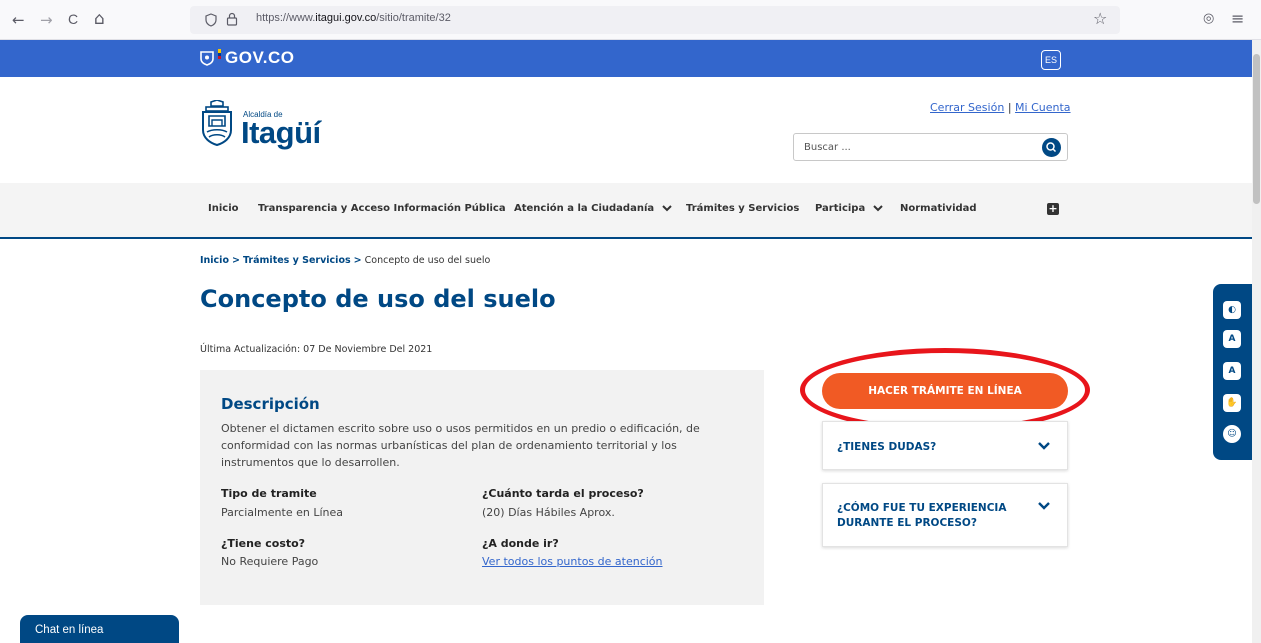 This screenshot has width=1261, height=643. What do you see at coordinates (270, 404) in the screenshot?
I see `description-title: Descripción` at bounding box center [270, 404].